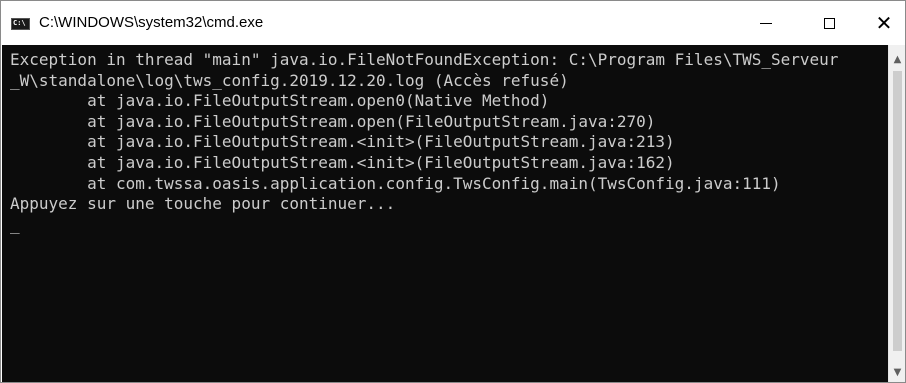 This screenshot has width=906, height=383. Describe the element at coordinates (151, 22) in the screenshot. I see `window-title: C:\WINDOWS\system32\cmd.exe` at that location.